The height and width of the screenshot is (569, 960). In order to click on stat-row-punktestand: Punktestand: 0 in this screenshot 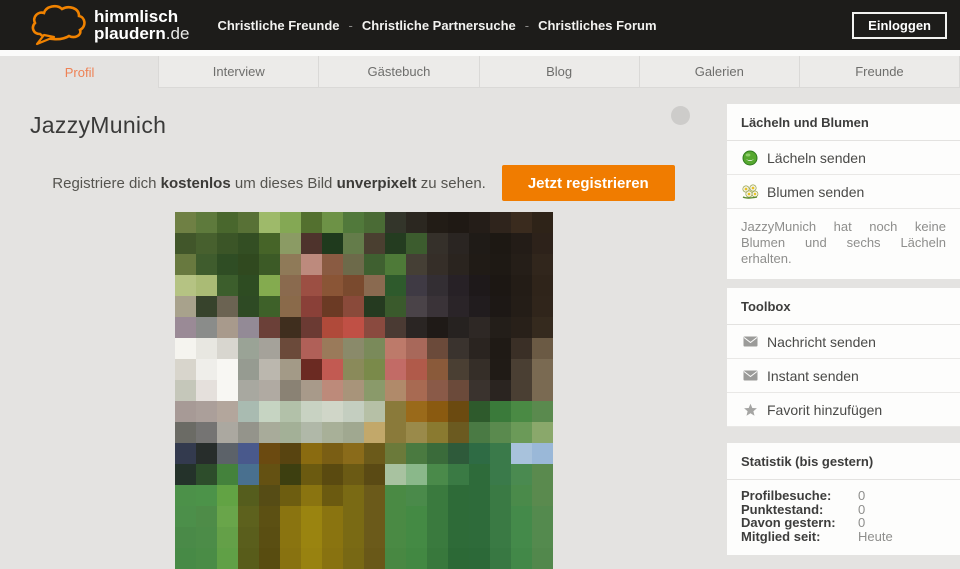, I will do `click(843, 509)`.